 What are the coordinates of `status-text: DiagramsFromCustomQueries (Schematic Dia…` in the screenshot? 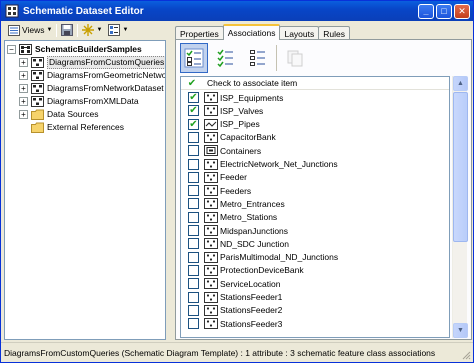 It's located at (220, 352).